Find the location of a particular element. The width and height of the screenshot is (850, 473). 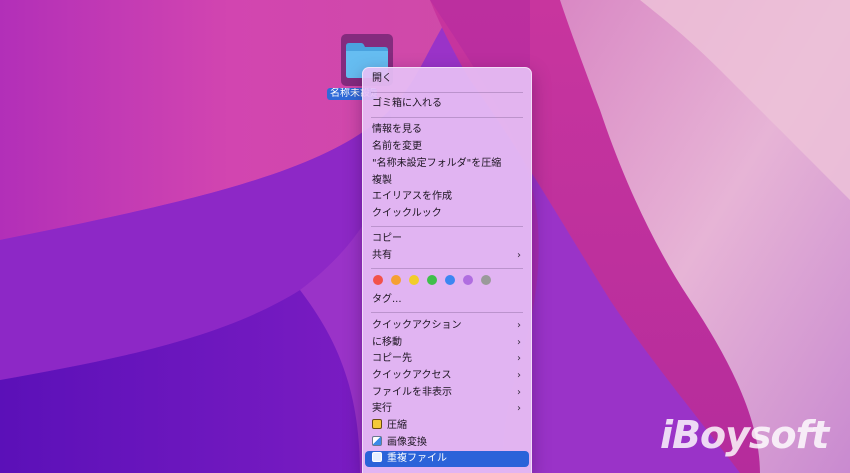

menu-item-move-to: に移動 › is located at coordinates (447, 343).